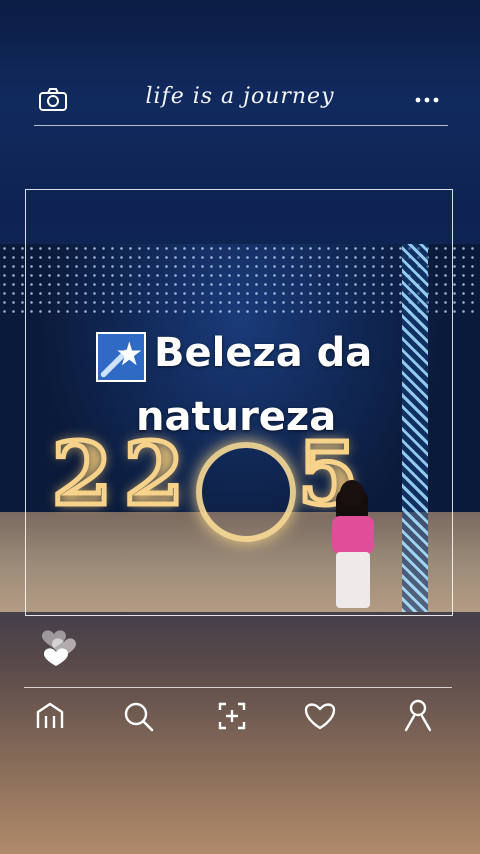  What do you see at coordinates (50, 716) in the screenshot?
I see `home-icon` at bounding box center [50, 716].